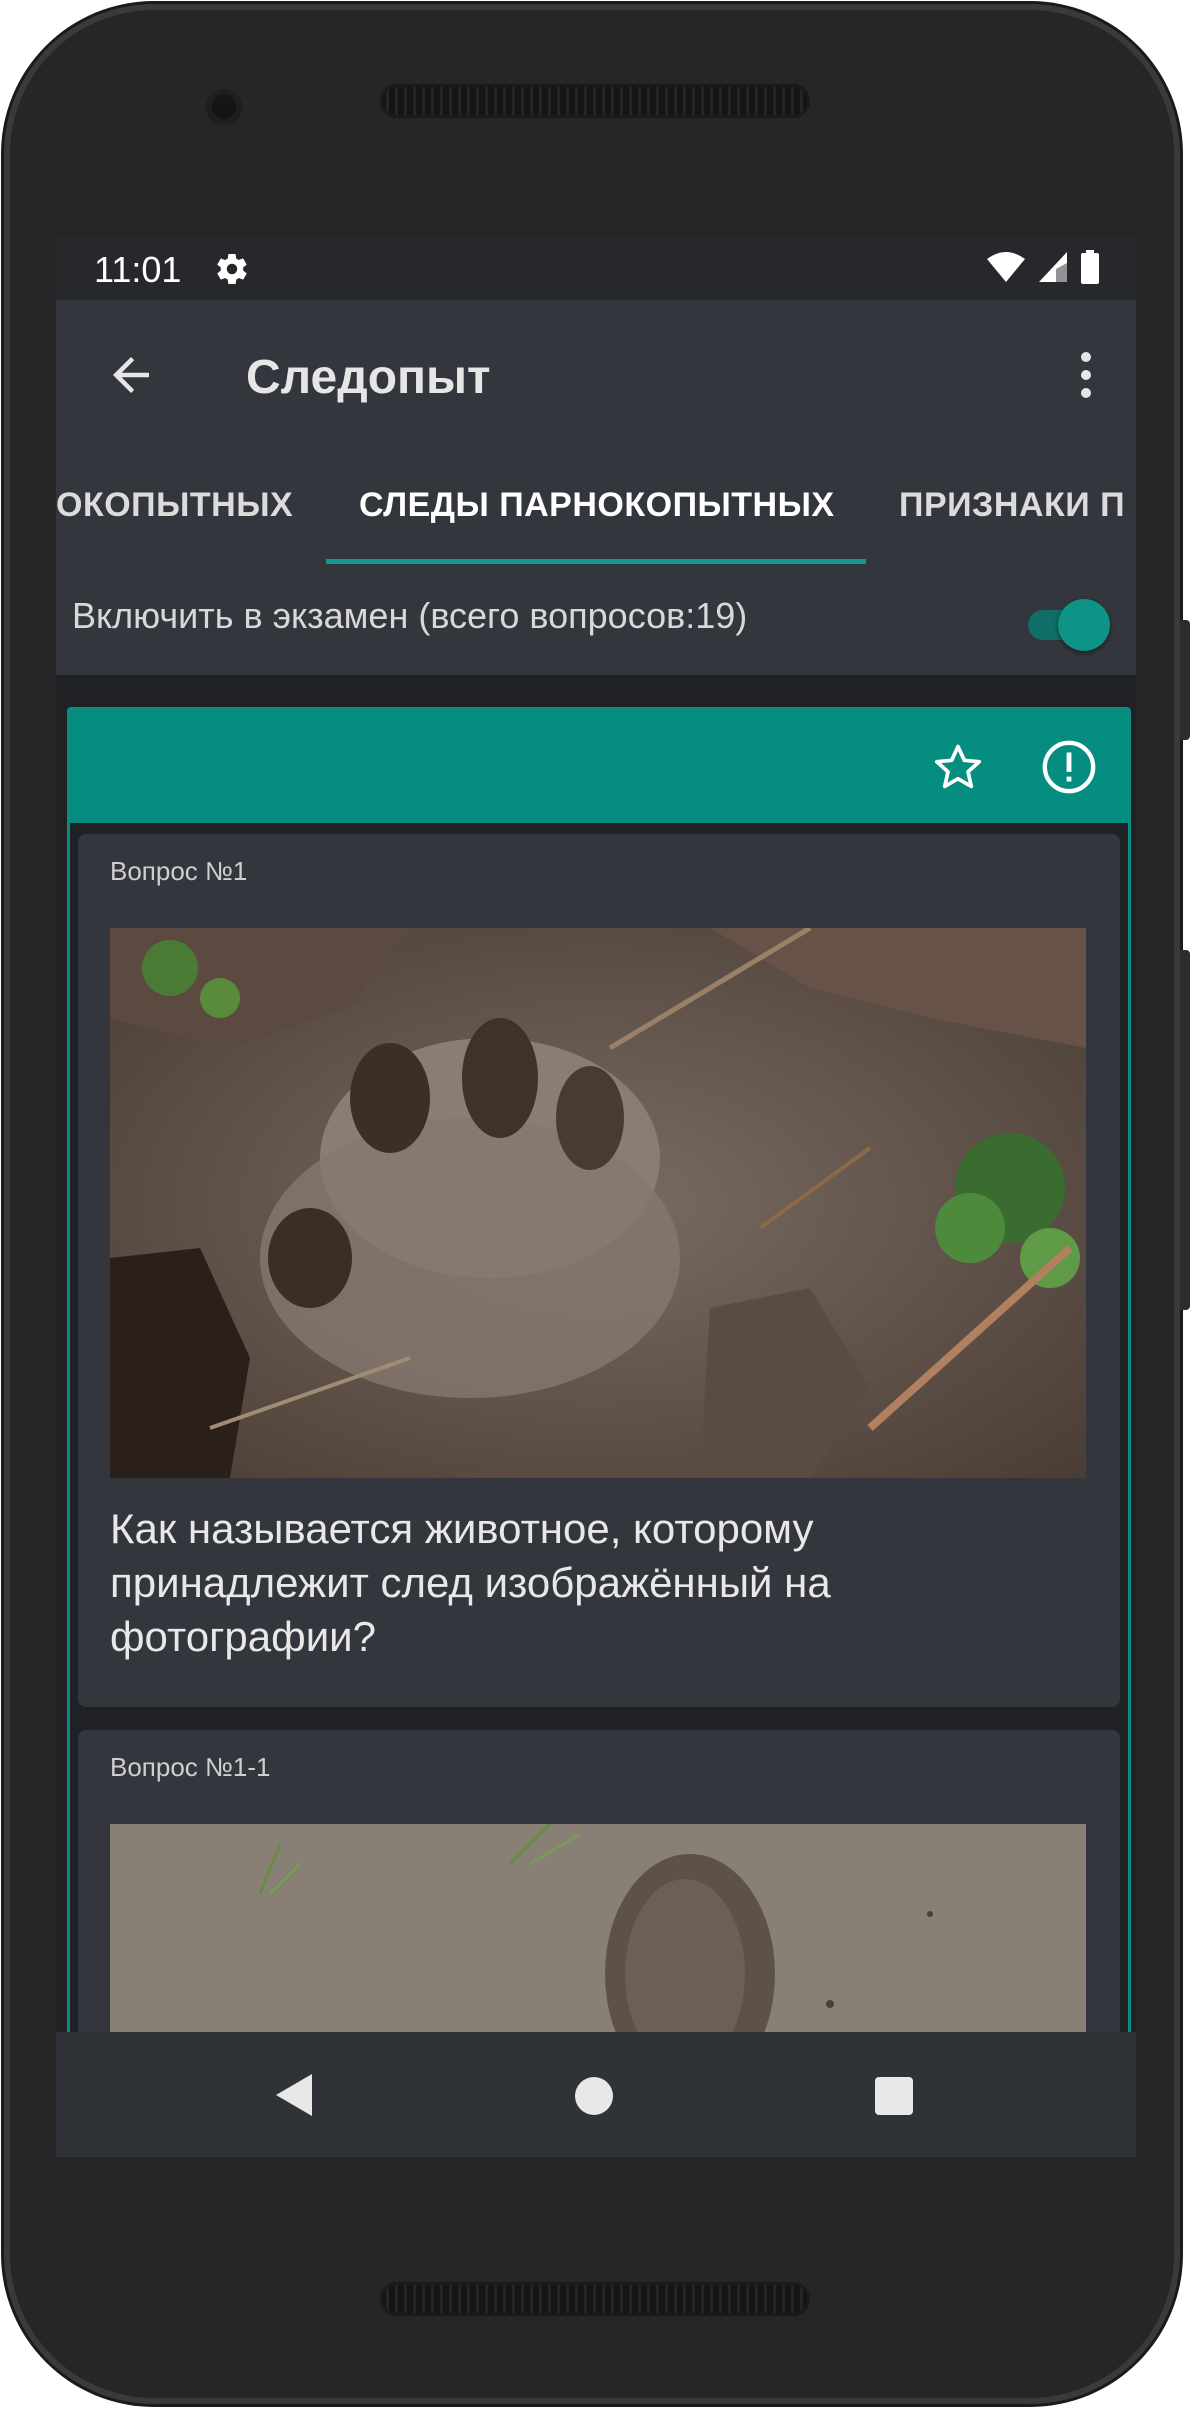 The height and width of the screenshot is (2409, 1194). I want to click on power-button, so click(1185, 680).